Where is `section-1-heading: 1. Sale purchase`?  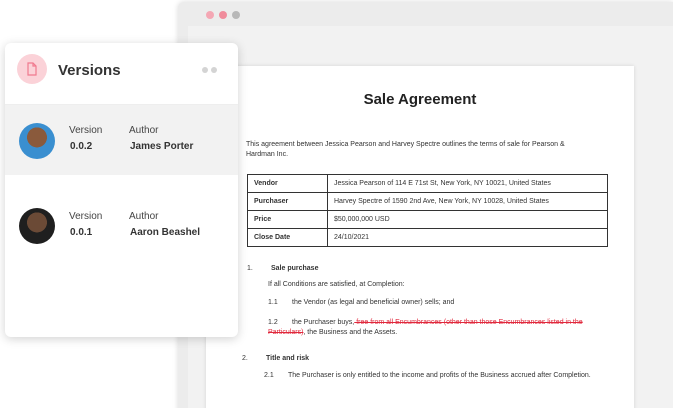 section-1-heading: 1. Sale purchase is located at coordinates (282, 269).